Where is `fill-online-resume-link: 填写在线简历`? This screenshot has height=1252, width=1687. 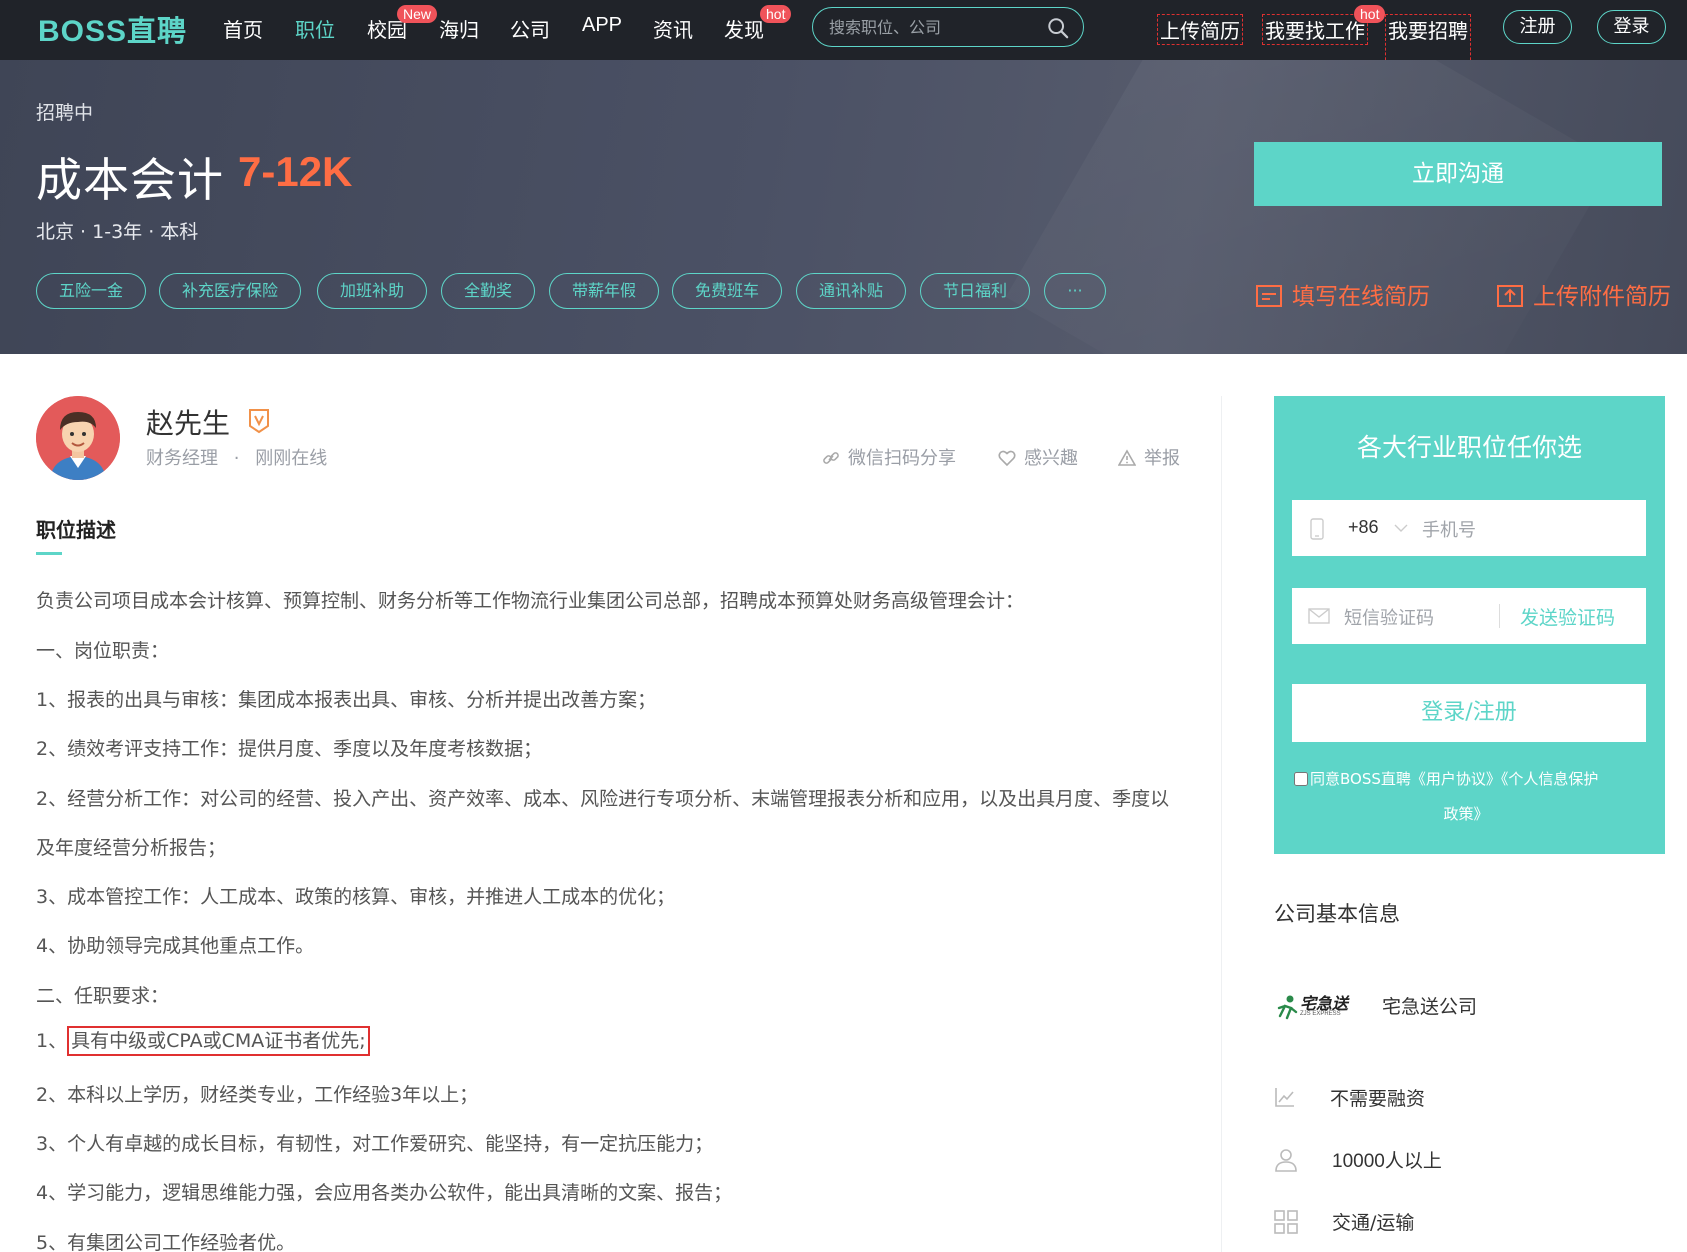
fill-online-resume-link: 填写在线简历 is located at coordinates (1343, 294).